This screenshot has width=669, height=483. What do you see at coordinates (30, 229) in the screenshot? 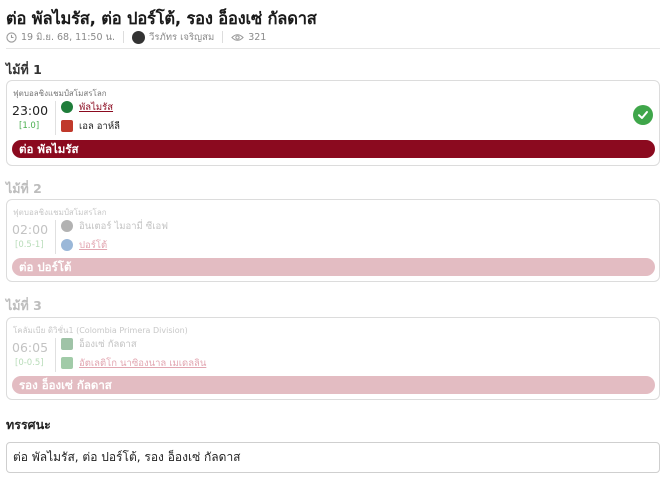
I see `match-time: 02:00` at bounding box center [30, 229].